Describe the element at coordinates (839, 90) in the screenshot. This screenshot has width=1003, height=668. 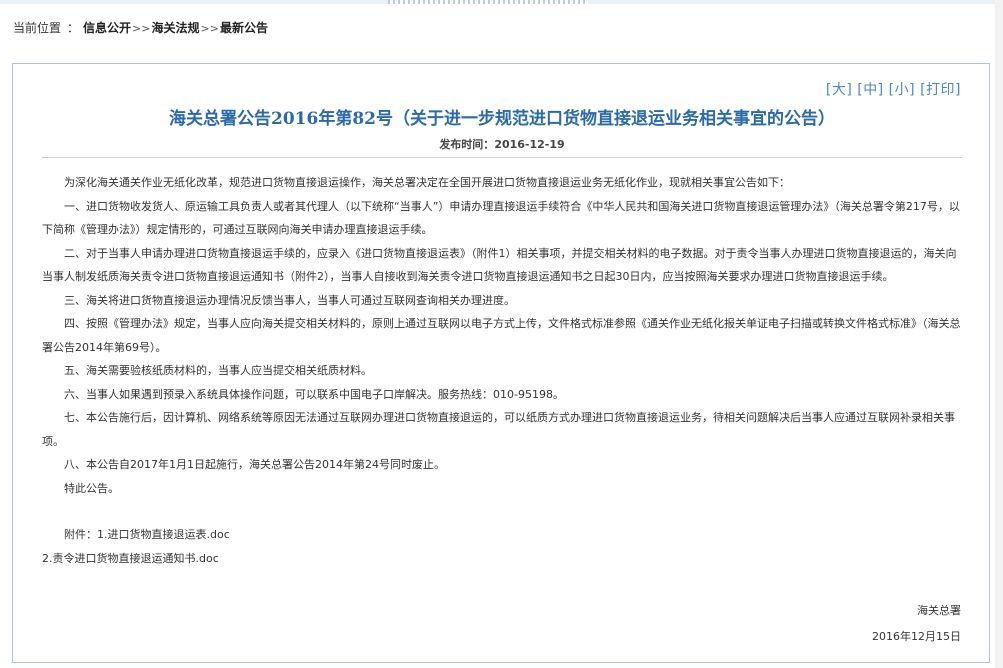
I see `font-large-button: [大]` at that location.